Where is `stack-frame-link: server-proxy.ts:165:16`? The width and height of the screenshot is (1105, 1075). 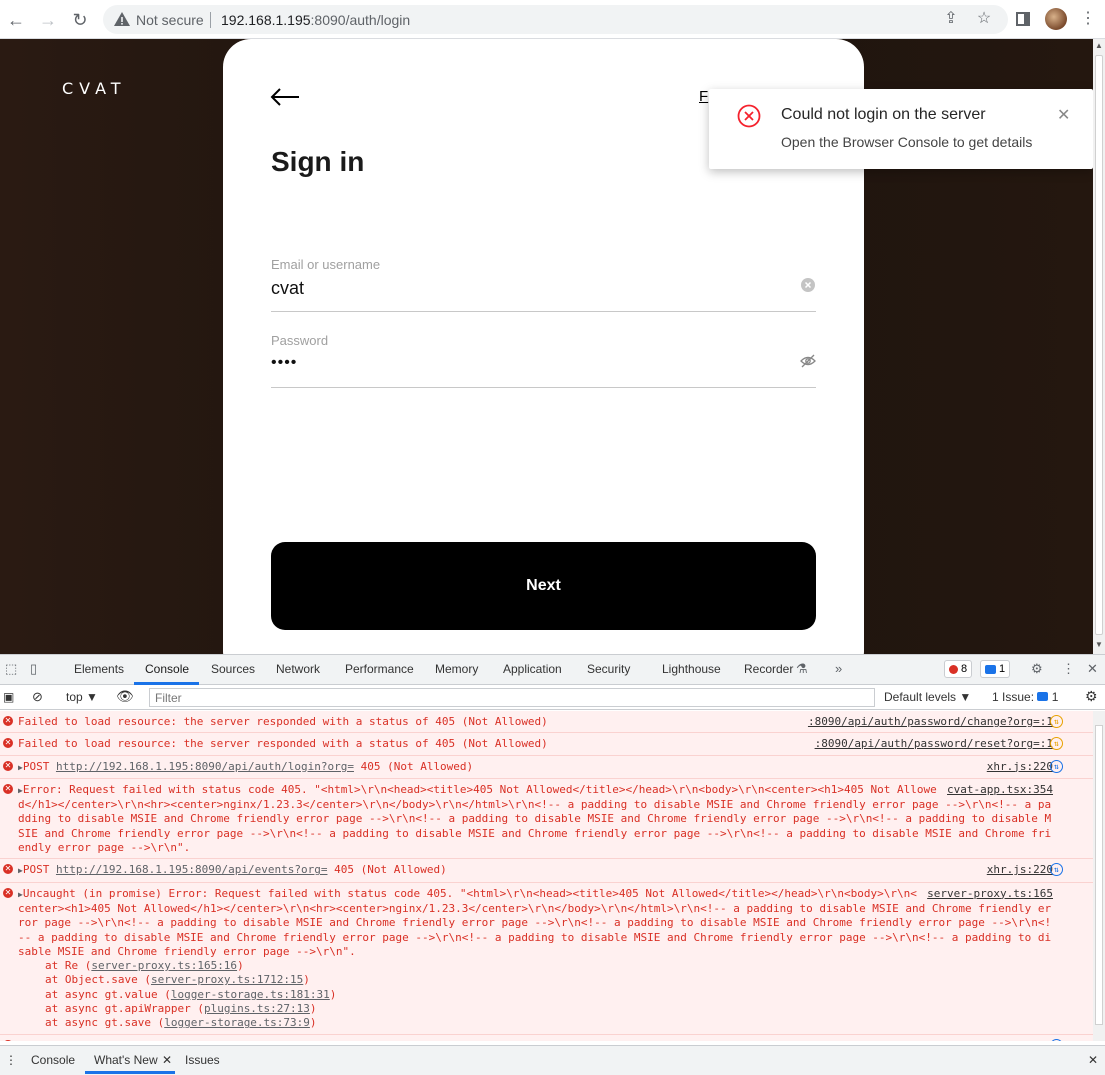 stack-frame-link: server-proxy.ts:165:16 is located at coordinates (164, 965).